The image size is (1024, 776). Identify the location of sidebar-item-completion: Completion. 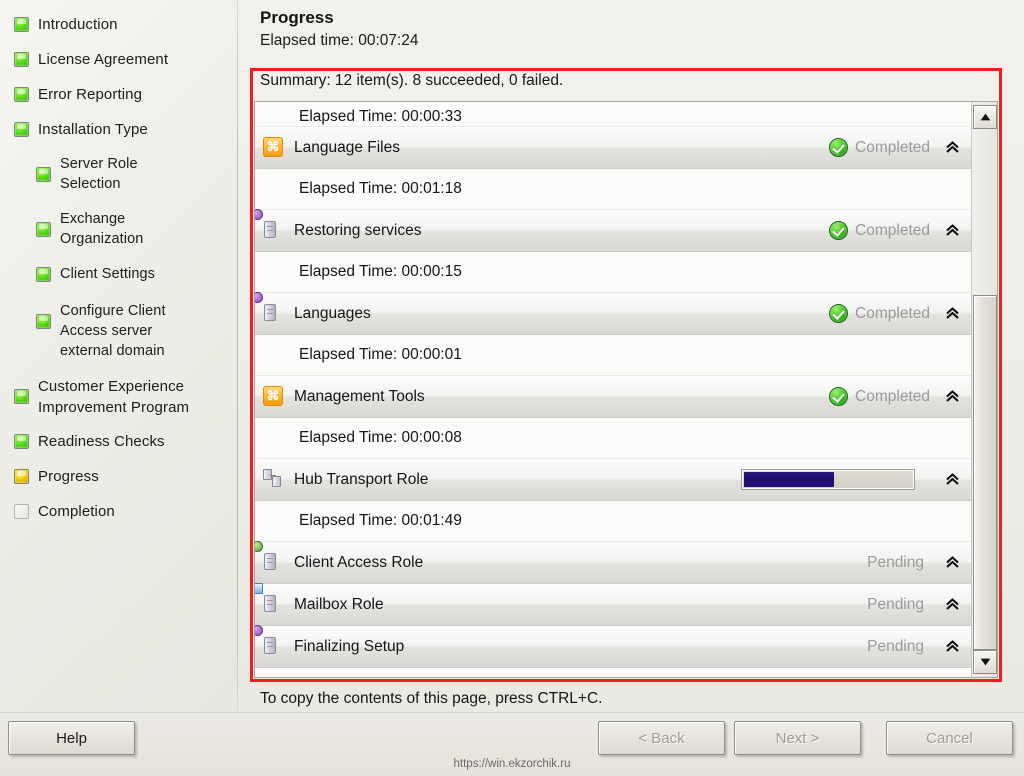
(119, 512).